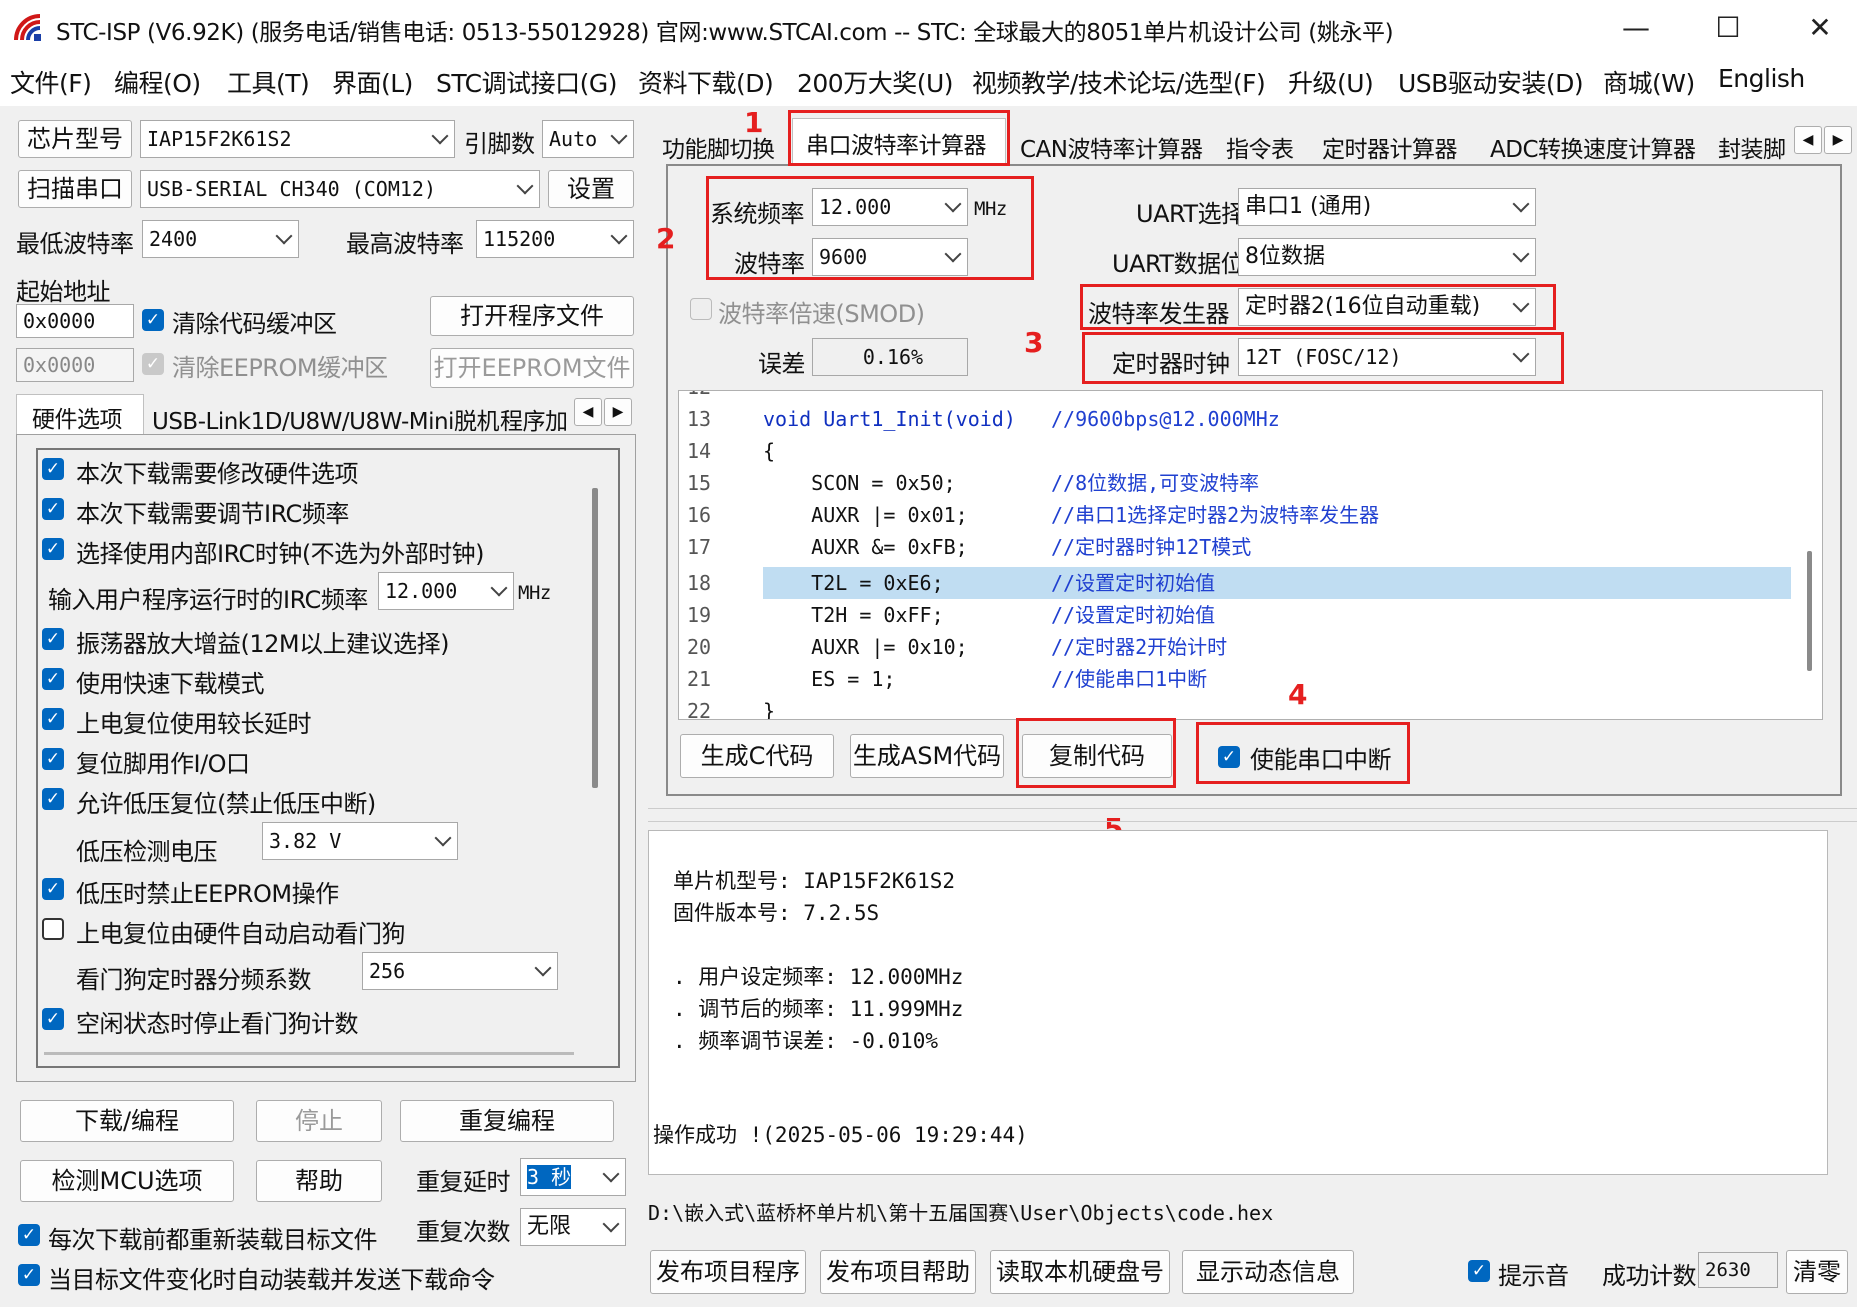  Describe the element at coordinates (595, 638) in the screenshot. I see `options-scrollbar` at that location.